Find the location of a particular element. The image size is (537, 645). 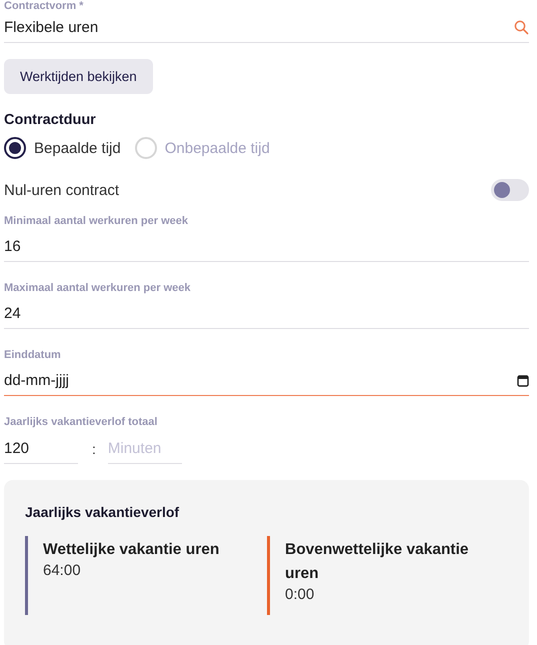

stat-value: 64:00 is located at coordinates (62, 570).